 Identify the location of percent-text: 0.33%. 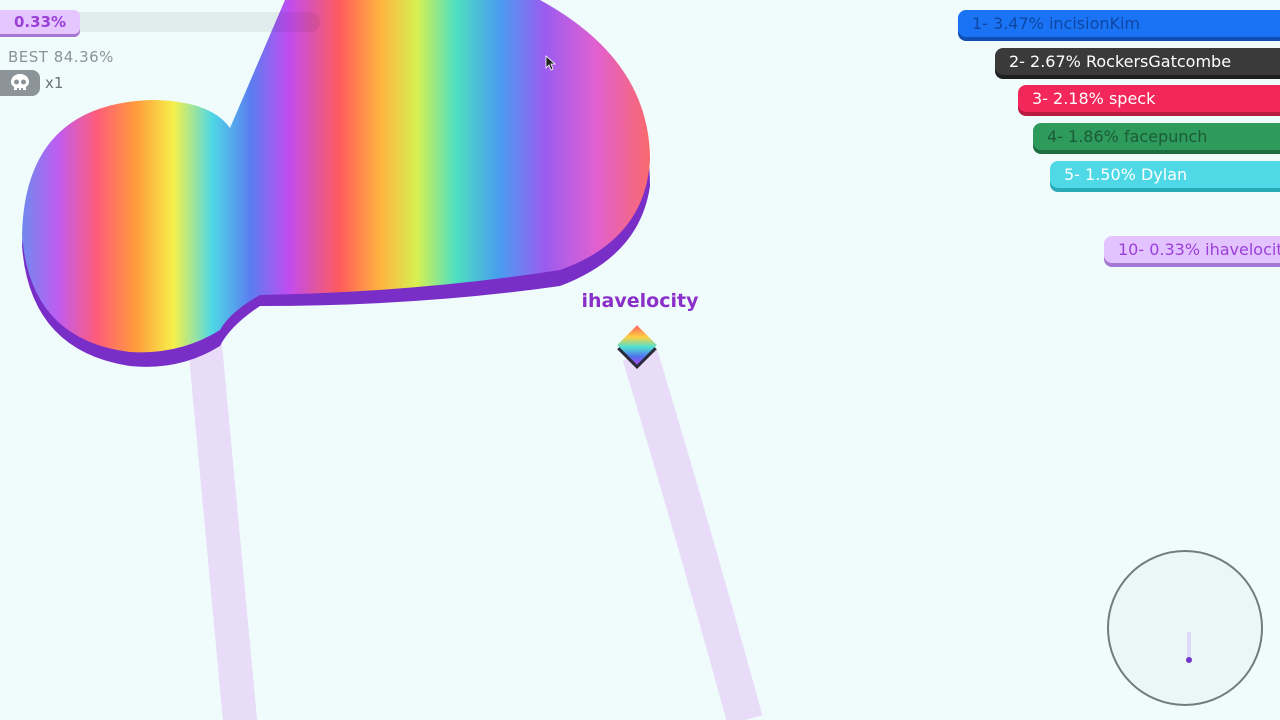
(40, 22).